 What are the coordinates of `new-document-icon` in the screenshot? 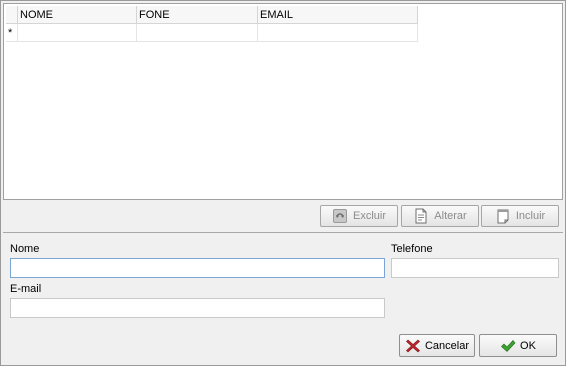 It's located at (503, 216).